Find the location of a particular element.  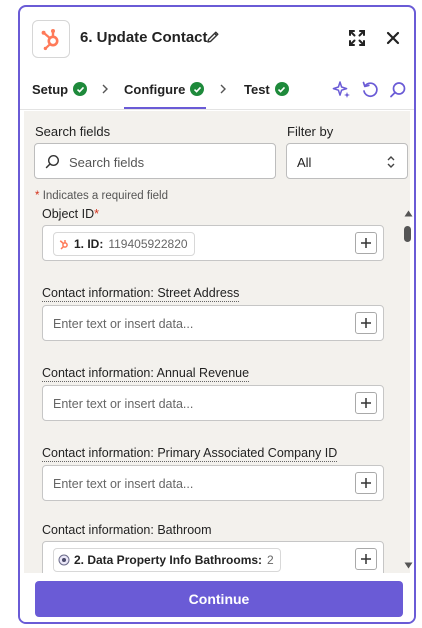

step-tabs: Setup Configure Test is located at coordinates (217, 90).